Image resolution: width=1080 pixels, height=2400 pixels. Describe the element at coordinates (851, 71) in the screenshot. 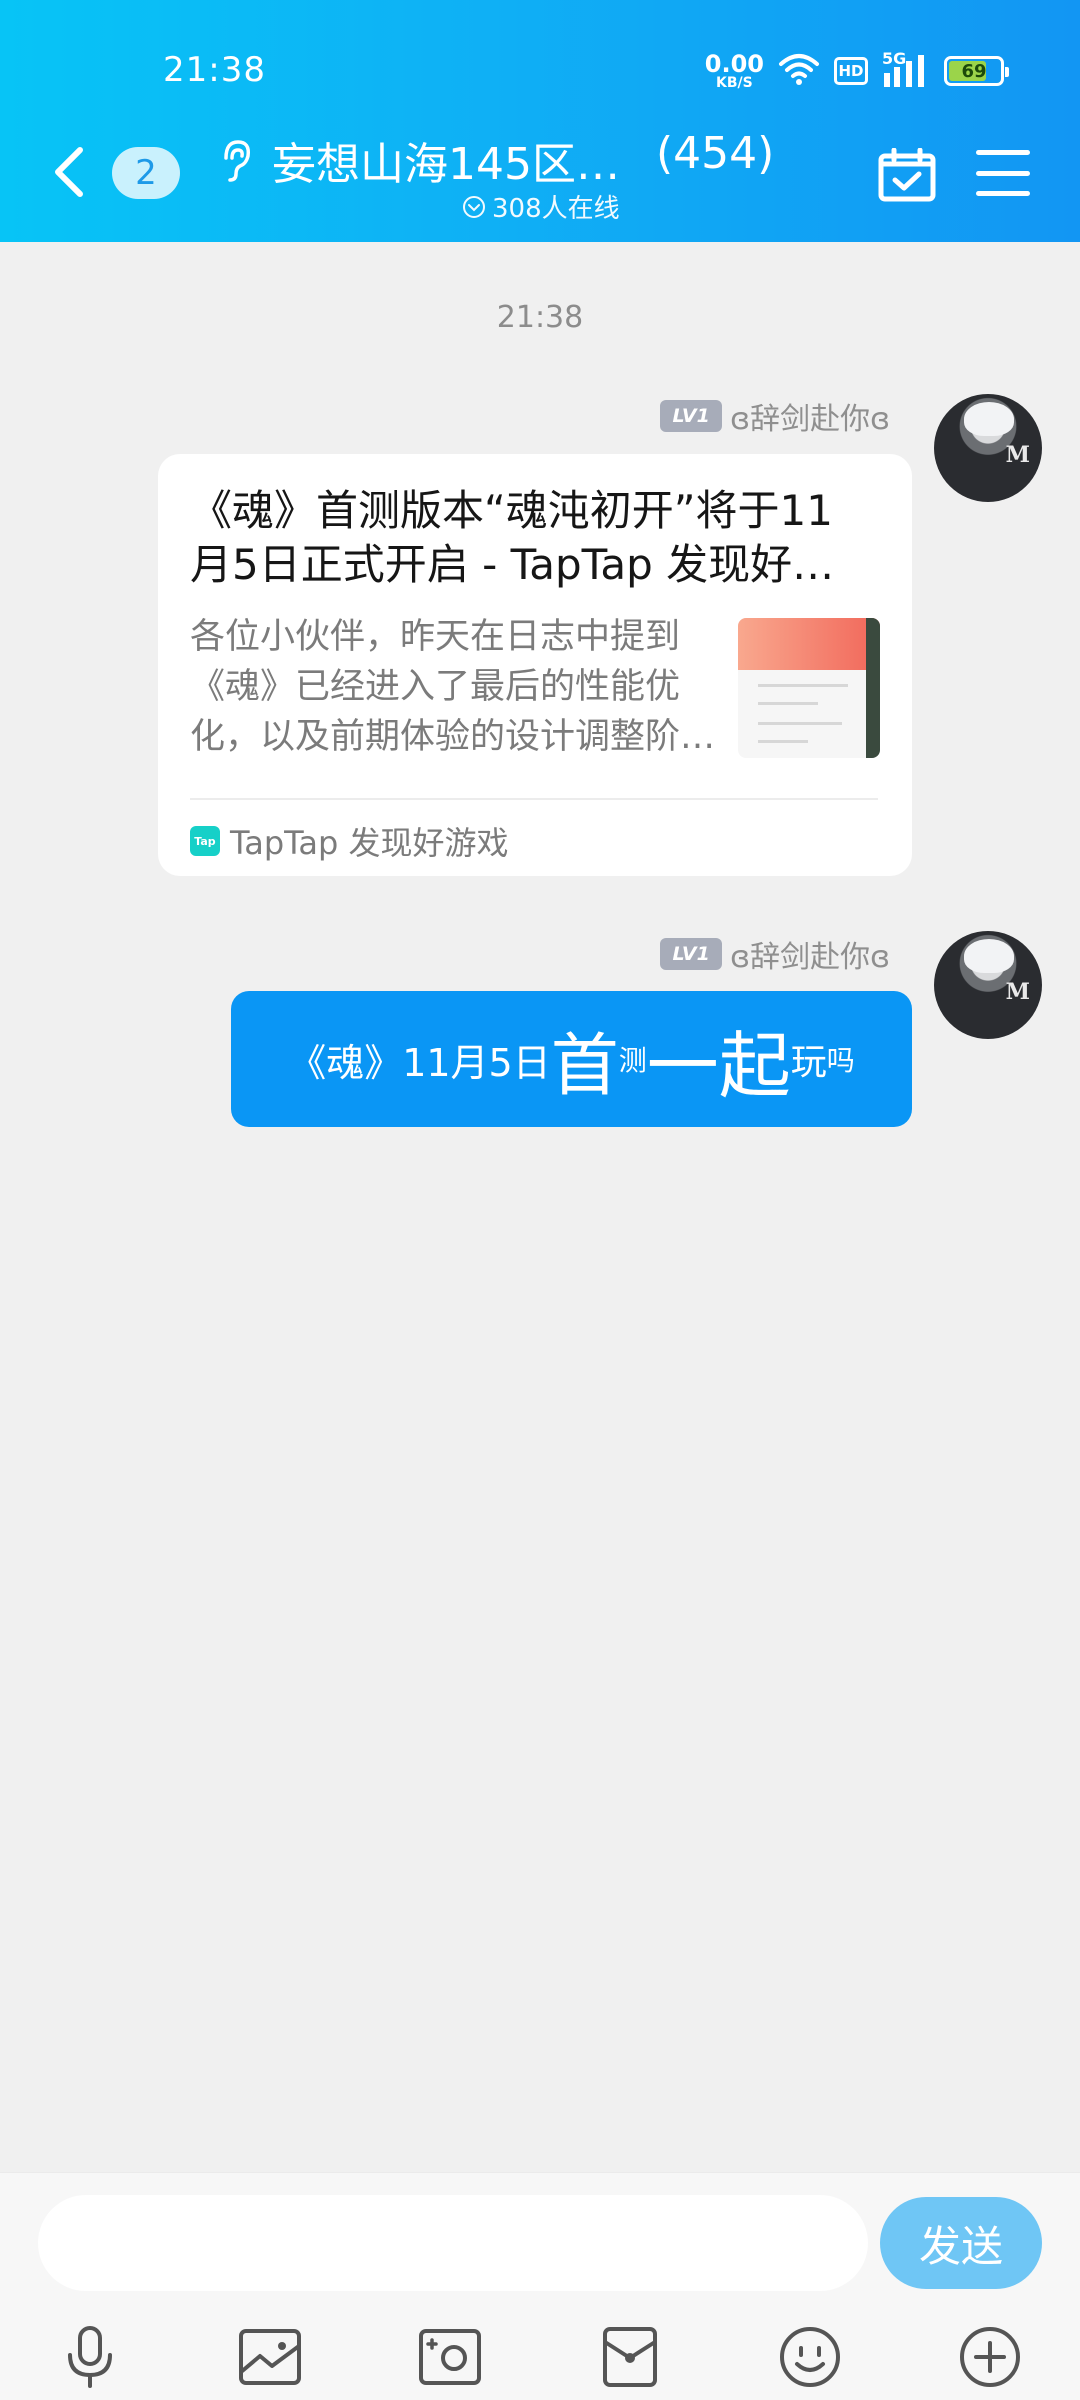

I see `hd-icon: HD` at that location.